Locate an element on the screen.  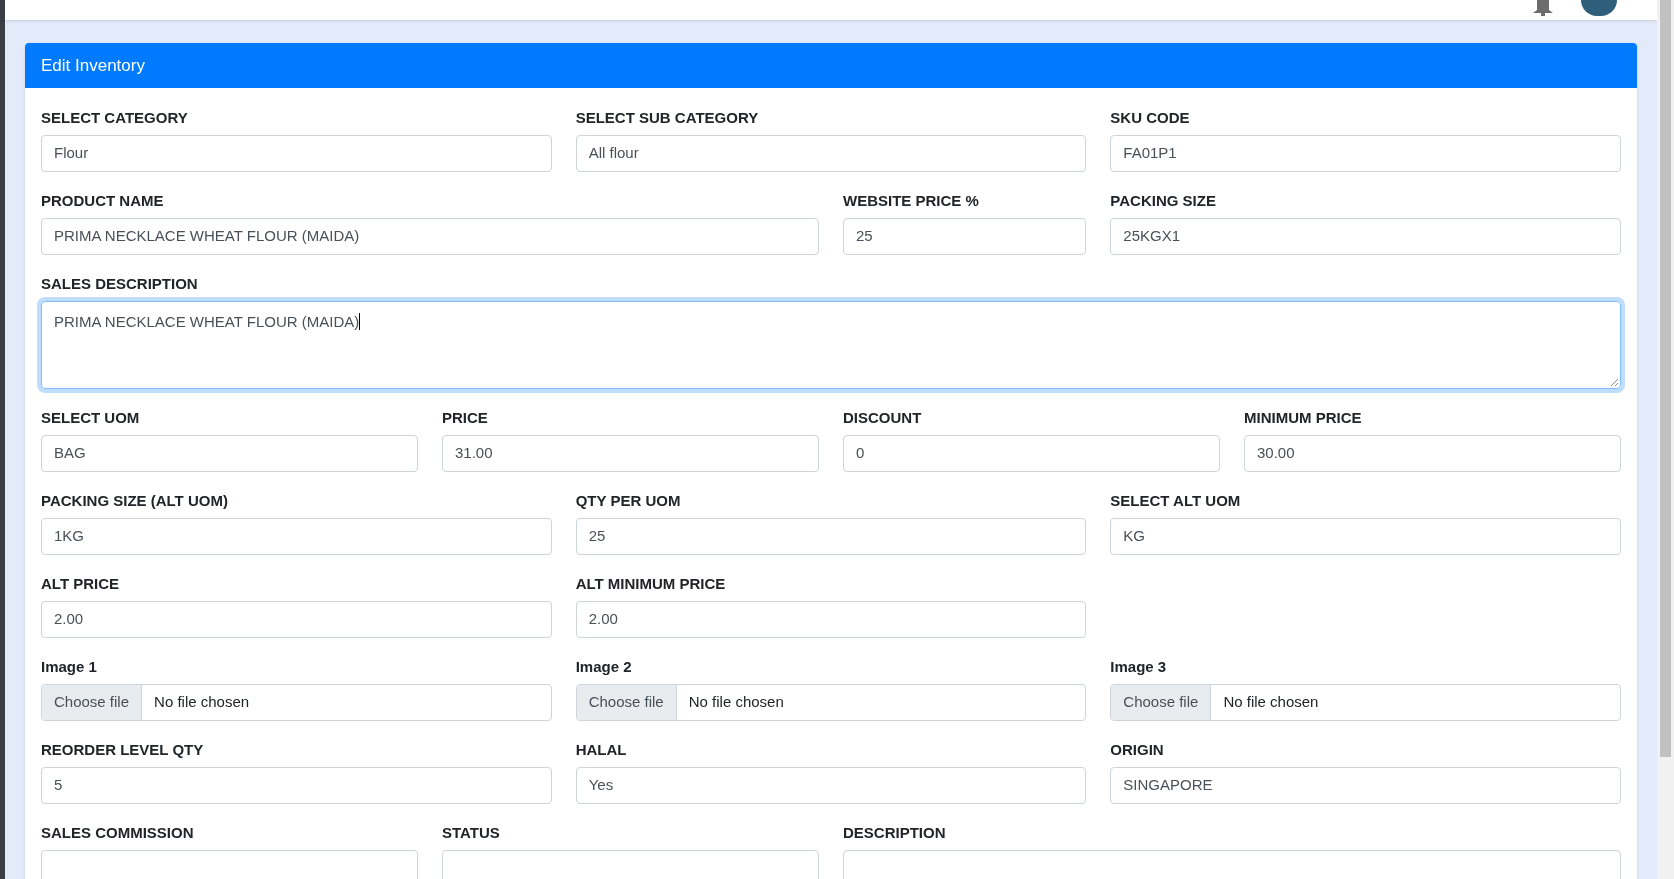
field-label: STATUS is located at coordinates (471, 833).